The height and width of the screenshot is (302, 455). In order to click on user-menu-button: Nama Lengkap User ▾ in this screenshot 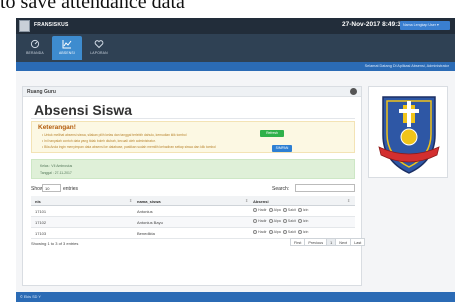, I will do `click(425, 25)`.